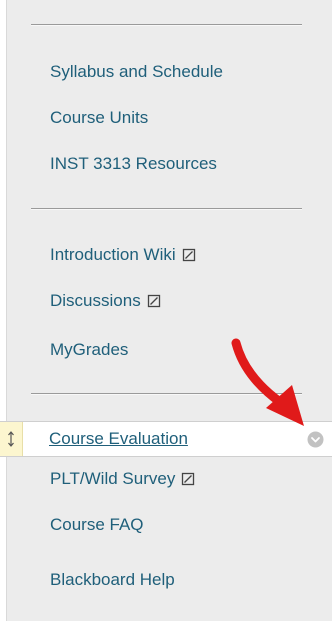 The image size is (334, 621). I want to click on menu-item-course-evaluation: Course Evaluation, so click(166, 439).